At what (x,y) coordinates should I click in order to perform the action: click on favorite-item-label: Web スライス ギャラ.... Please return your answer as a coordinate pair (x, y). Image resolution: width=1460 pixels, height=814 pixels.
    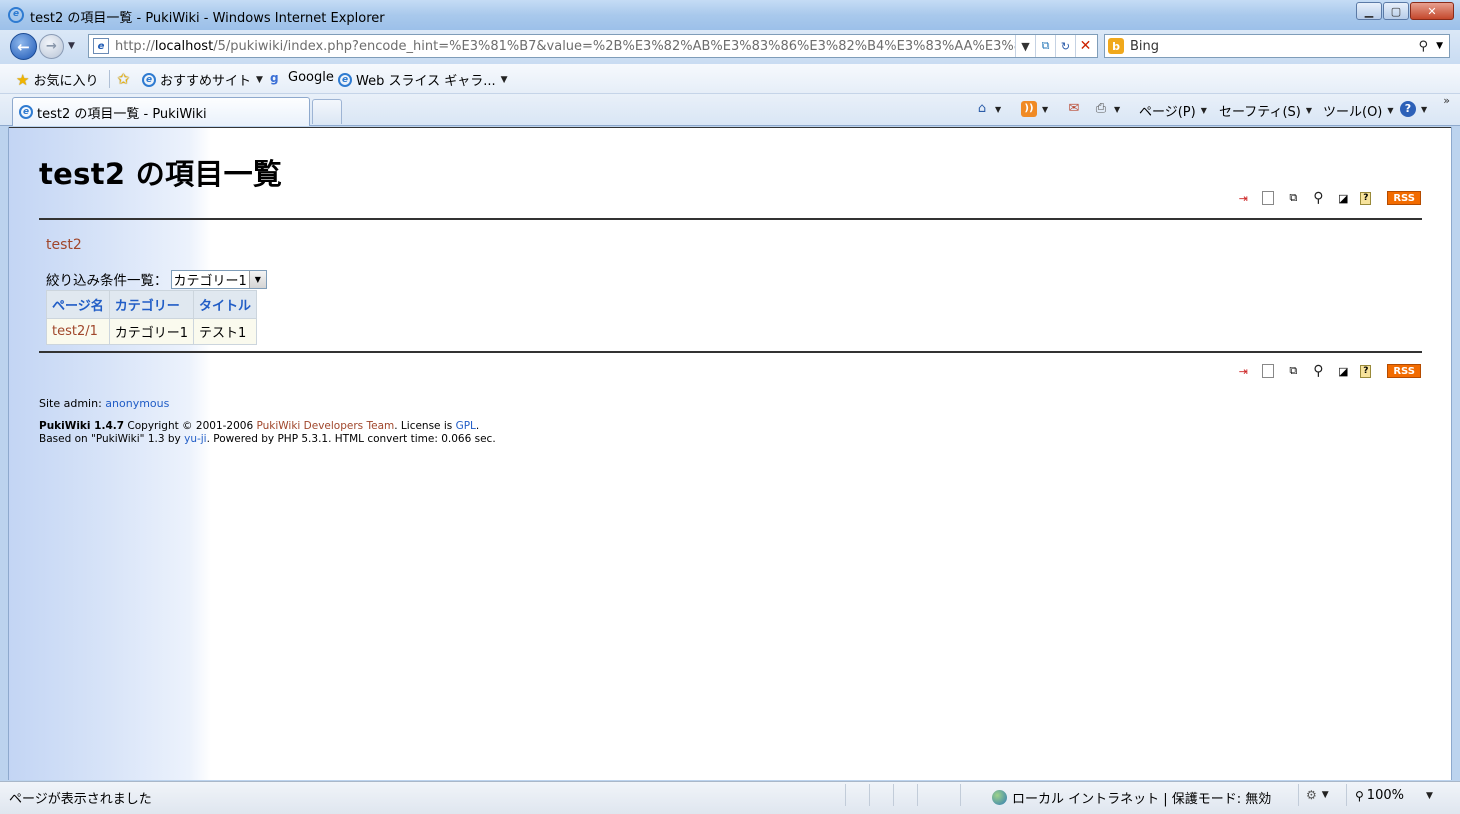
    Looking at the image, I should click on (426, 81).